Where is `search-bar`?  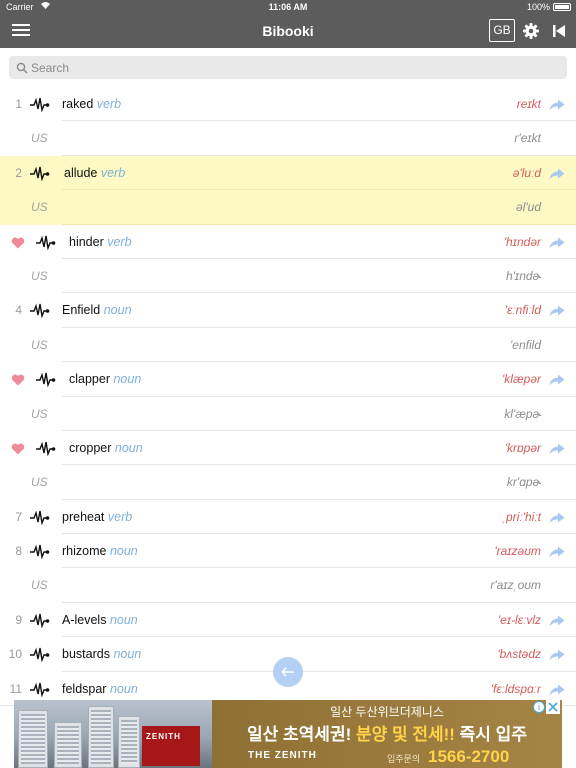
search-bar is located at coordinates (288, 68).